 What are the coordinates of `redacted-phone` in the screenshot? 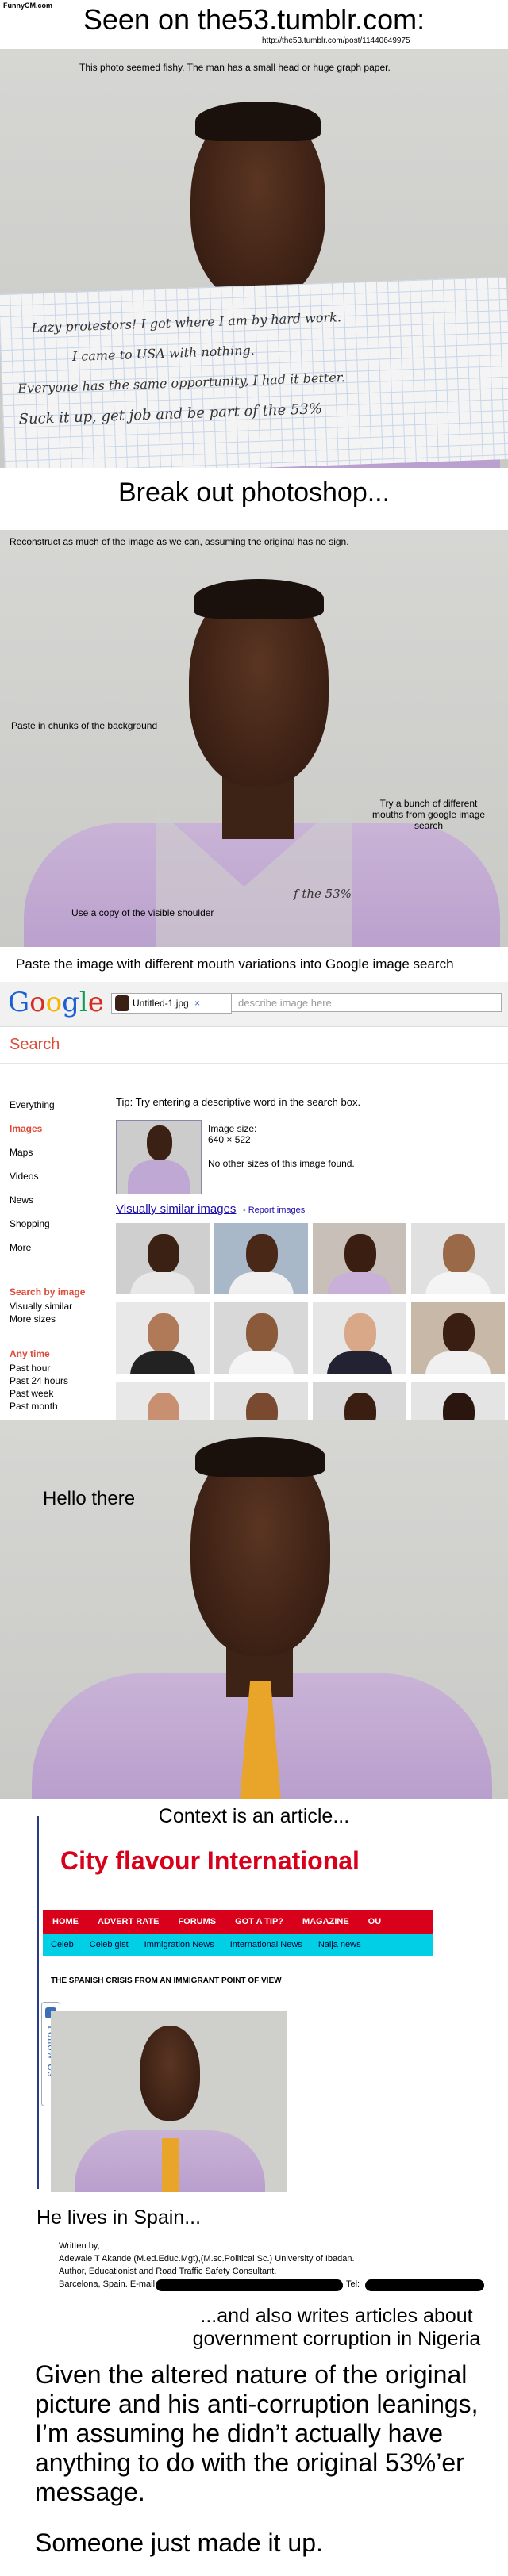 It's located at (424, 2285).